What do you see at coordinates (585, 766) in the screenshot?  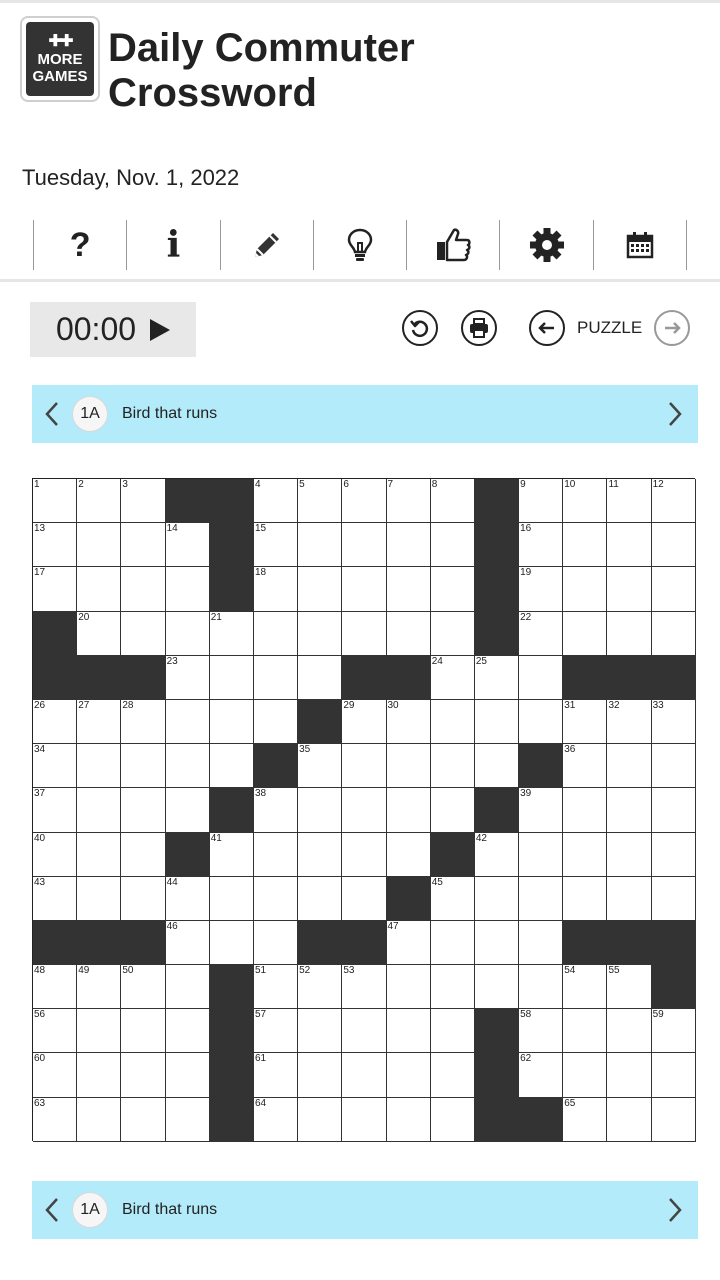 I see `grid-cell: 36` at bounding box center [585, 766].